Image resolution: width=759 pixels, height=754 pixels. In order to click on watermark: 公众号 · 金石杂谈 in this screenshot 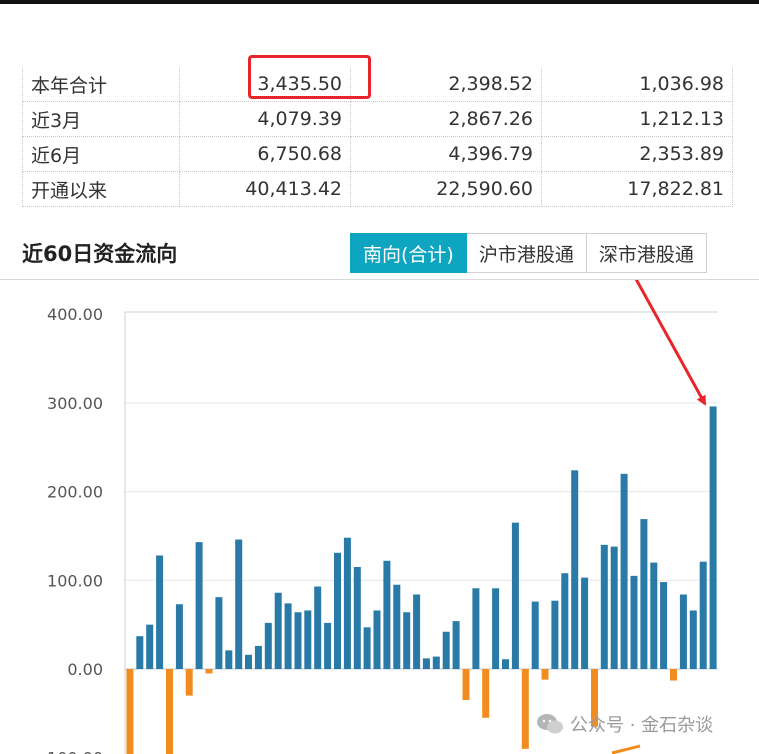, I will do `click(624, 724)`.